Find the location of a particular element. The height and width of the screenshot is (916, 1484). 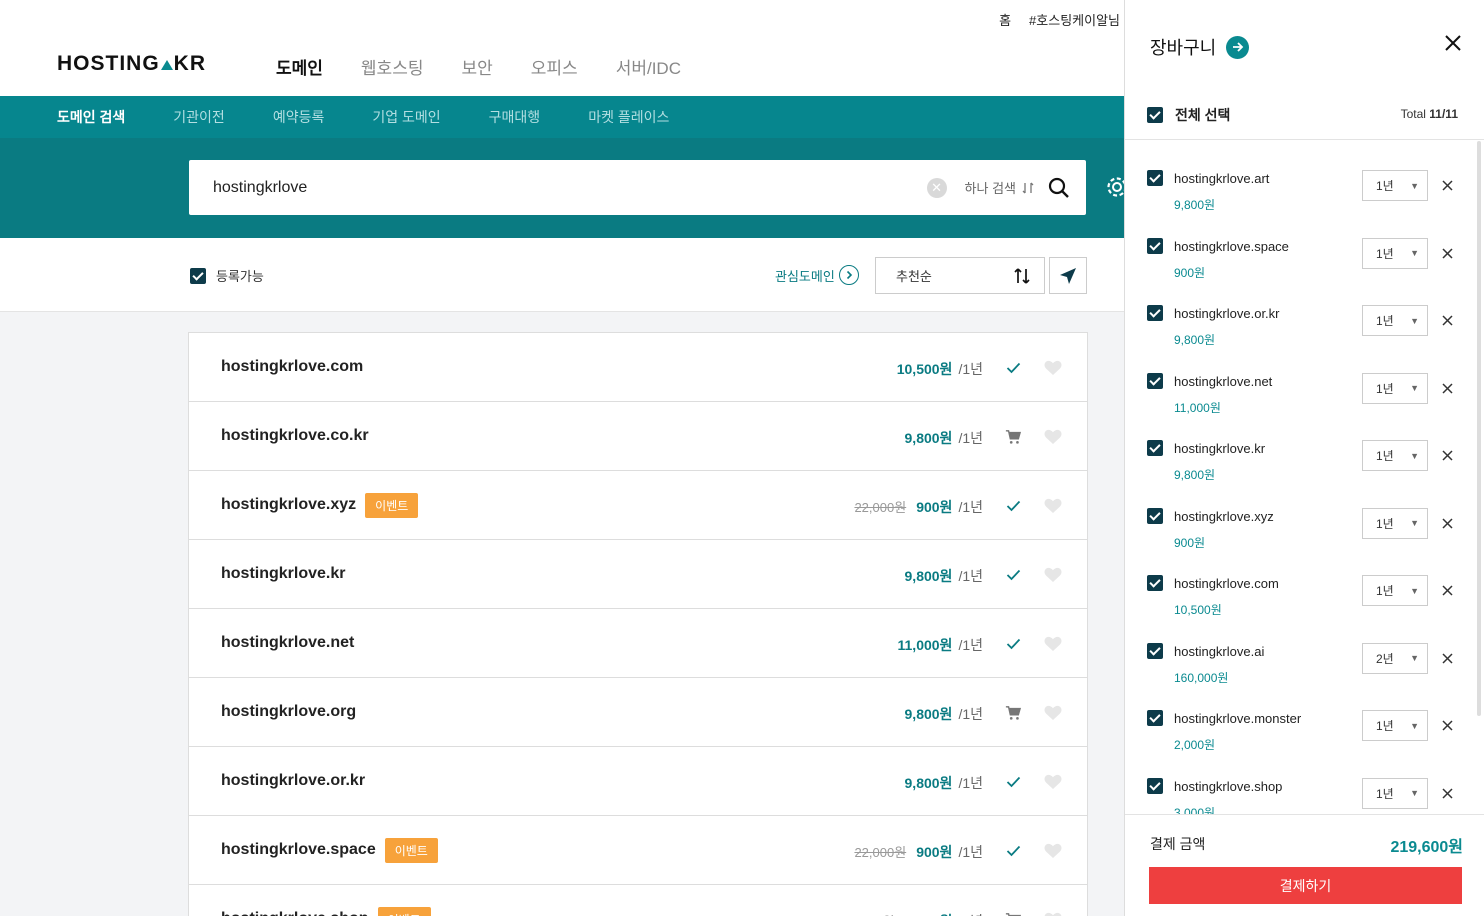

pay-button: 결제하기 is located at coordinates (1305, 885).